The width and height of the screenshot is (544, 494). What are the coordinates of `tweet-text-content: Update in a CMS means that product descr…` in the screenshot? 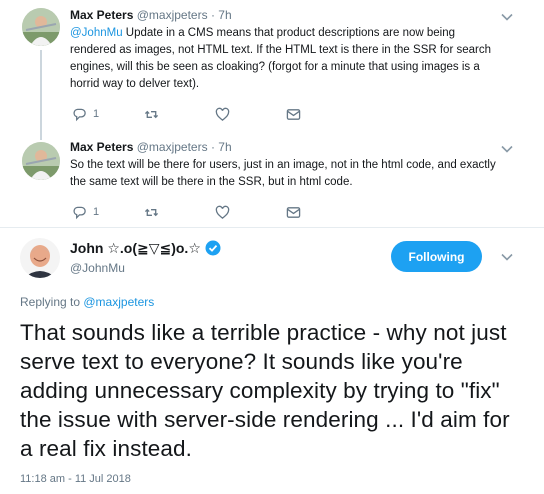 It's located at (280, 58).